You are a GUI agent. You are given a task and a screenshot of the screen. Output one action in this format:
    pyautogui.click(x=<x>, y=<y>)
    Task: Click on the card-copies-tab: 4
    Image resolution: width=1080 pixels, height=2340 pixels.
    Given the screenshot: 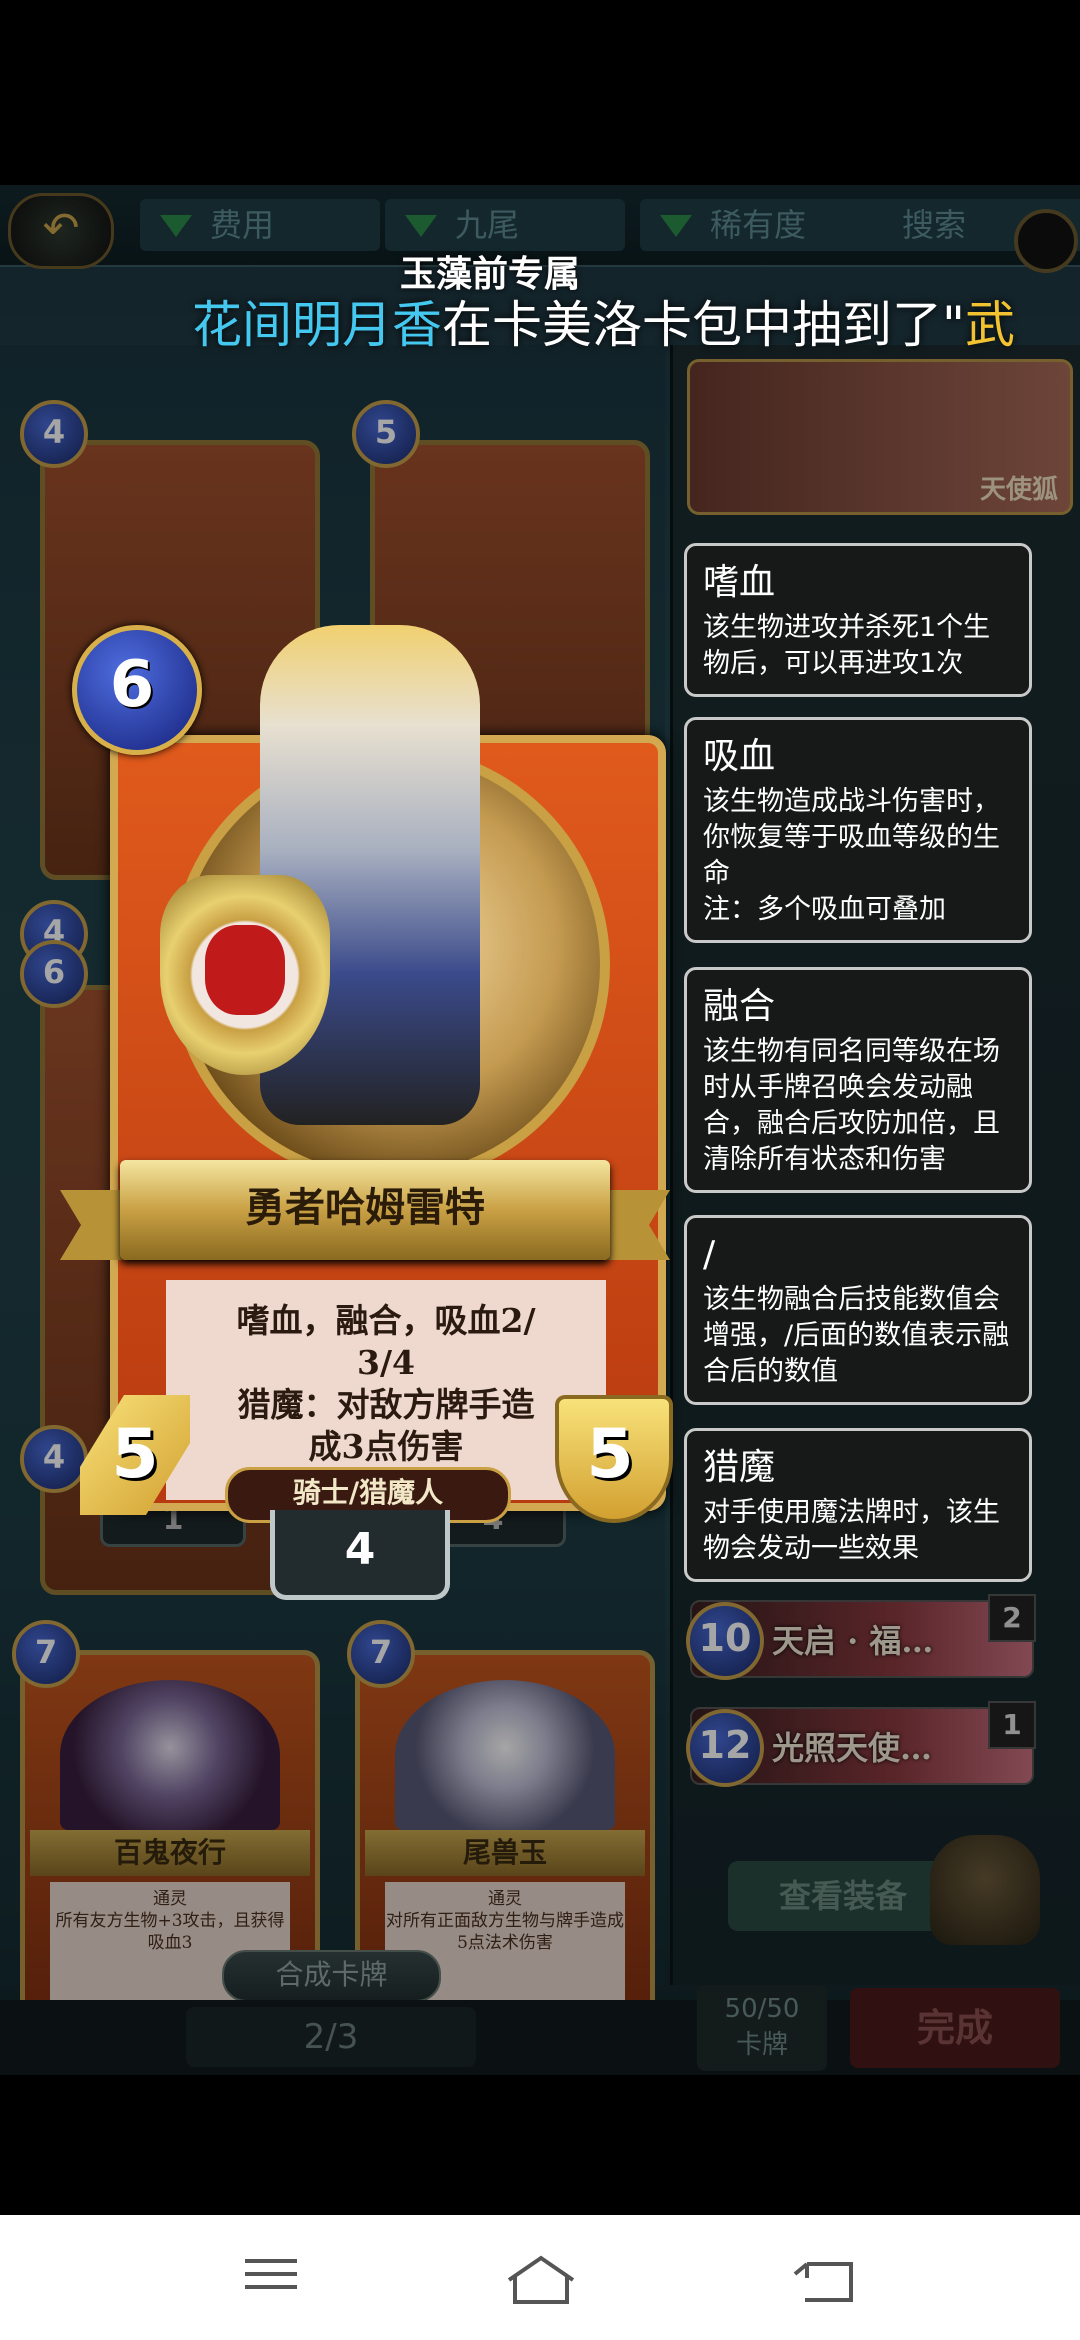 What is the action you would take?
    pyautogui.click(x=360, y=1555)
    